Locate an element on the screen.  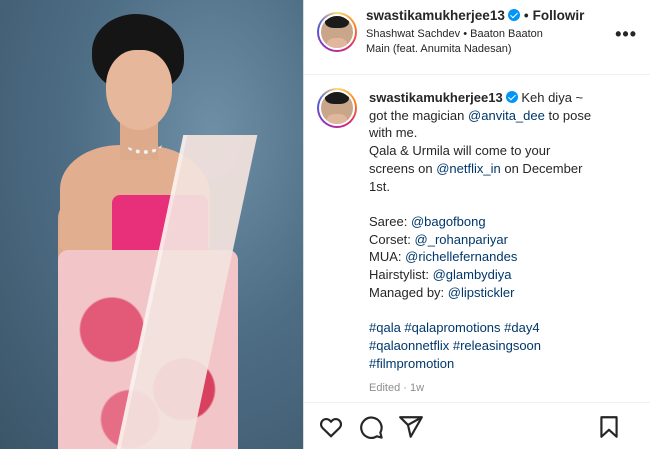
credit-label: Corset: is located at coordinates (390, 239).